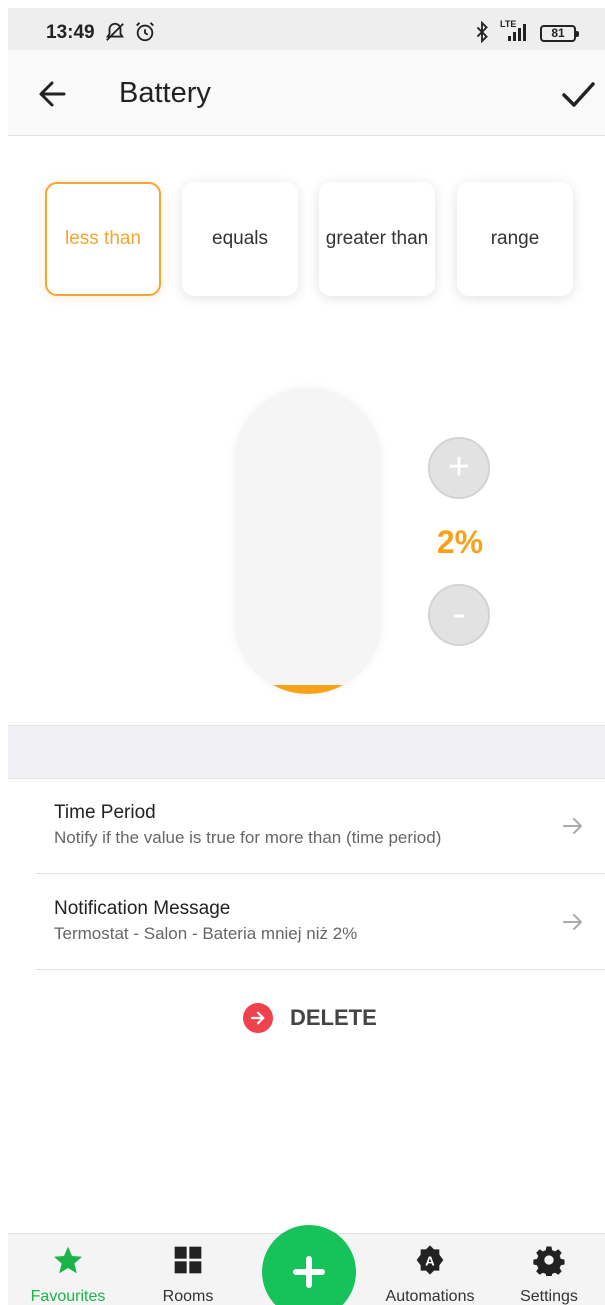 The width and height of the screenshot is (605, 1305). I want to click on notification-message-subtitle: Termostat - Salon - Bateria mniej niż 2%, so click(206, 933).